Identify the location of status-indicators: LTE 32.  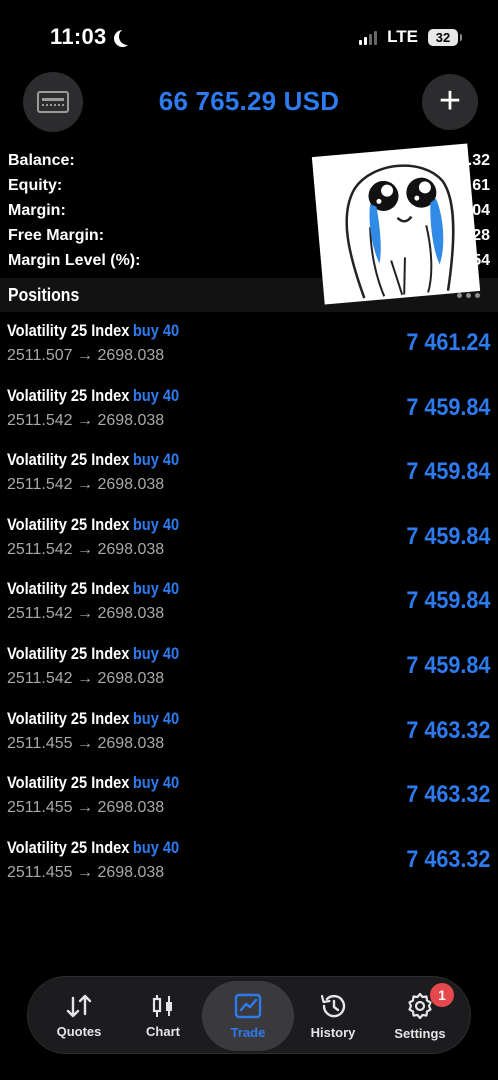
(410, 37).